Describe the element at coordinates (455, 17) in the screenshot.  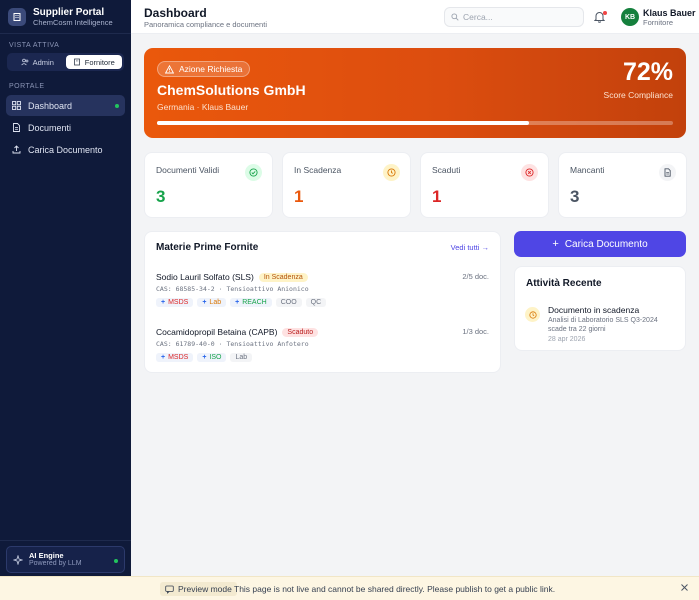
I see `search-icon` at that location.